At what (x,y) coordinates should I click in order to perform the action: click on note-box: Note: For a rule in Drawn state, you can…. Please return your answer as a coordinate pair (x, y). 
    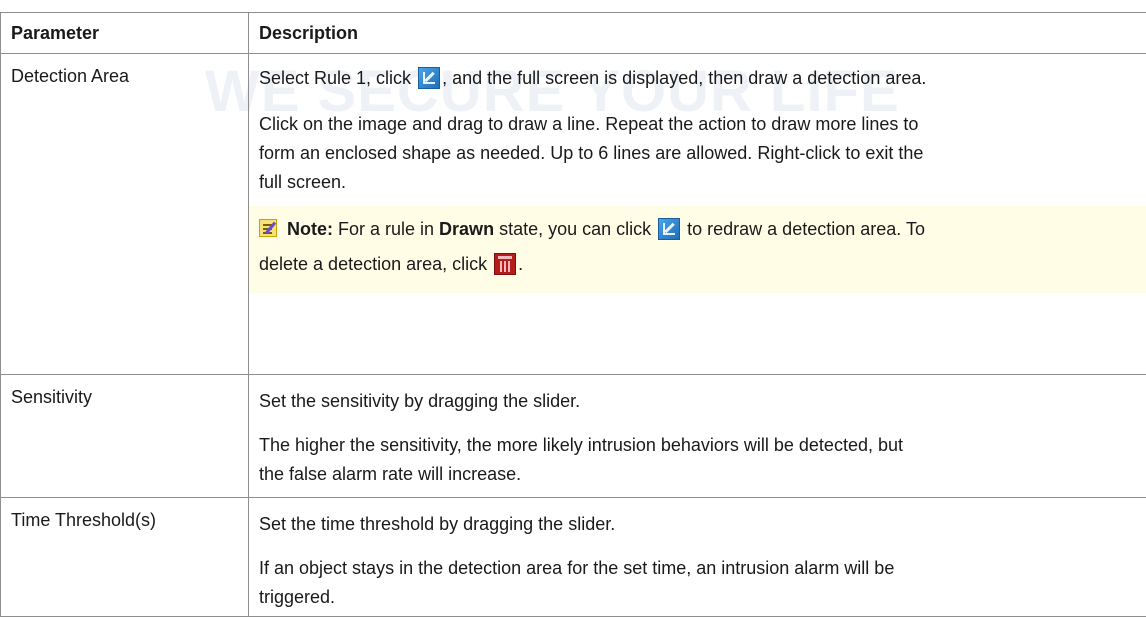
    Looking at the image, I should click on (697, 249).